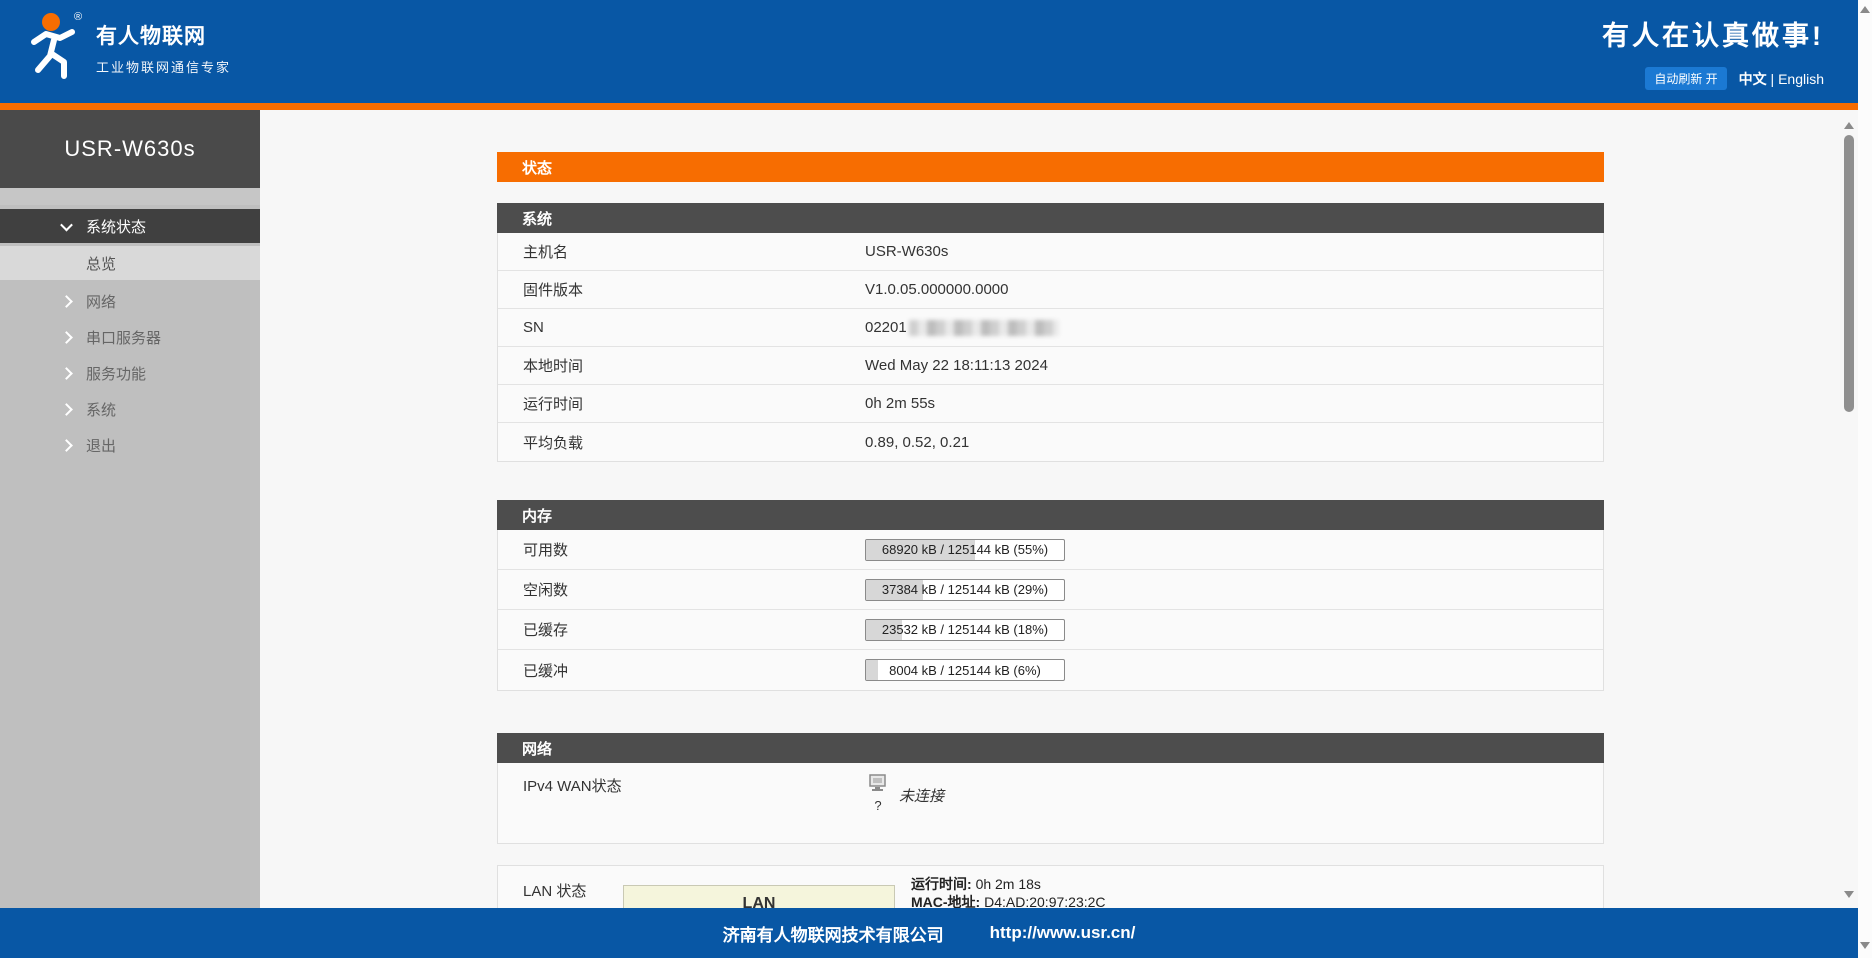 This screenshot has width=1872, height=958. I want to click on row-value: 0h 2m 55s, so click(900, 403).